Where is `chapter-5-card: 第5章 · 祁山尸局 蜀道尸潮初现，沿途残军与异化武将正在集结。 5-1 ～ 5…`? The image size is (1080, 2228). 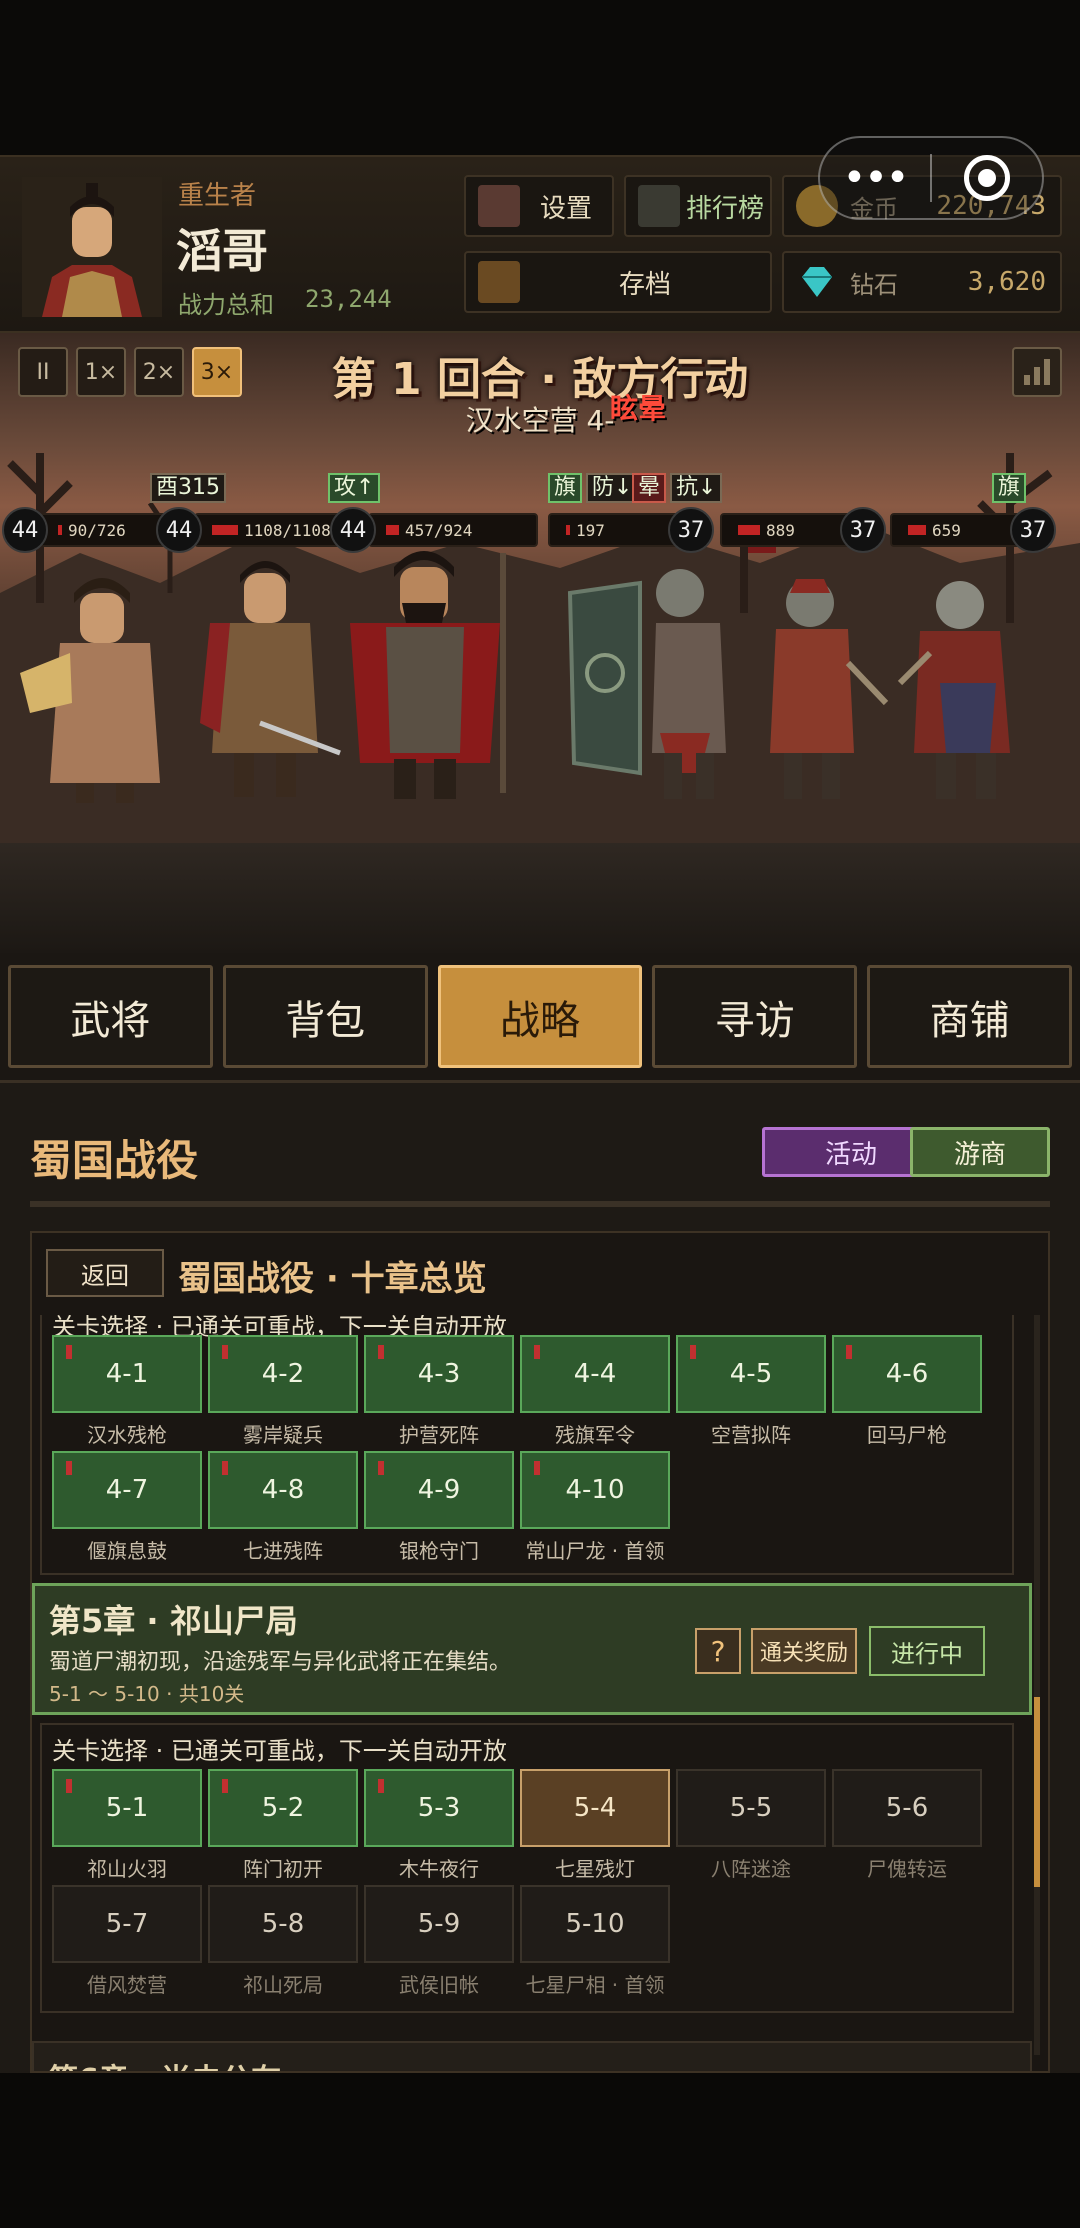 chapter-5-card: 第5章 · 祁山尸局 蜀道尸潮初现，沿途残军与异化武将正在集结。 5-1 ～ 5… is located at coordinates (532, 1649).